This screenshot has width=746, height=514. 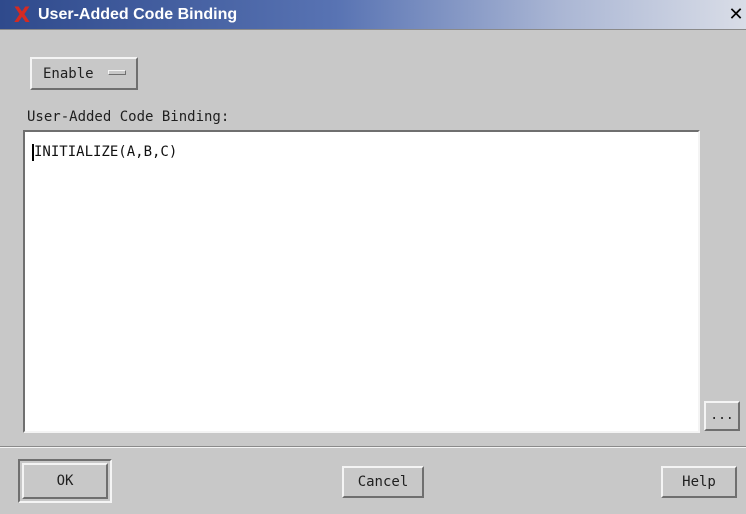 I want to click on x-logo-icon: X, so click(x=22, y=15).